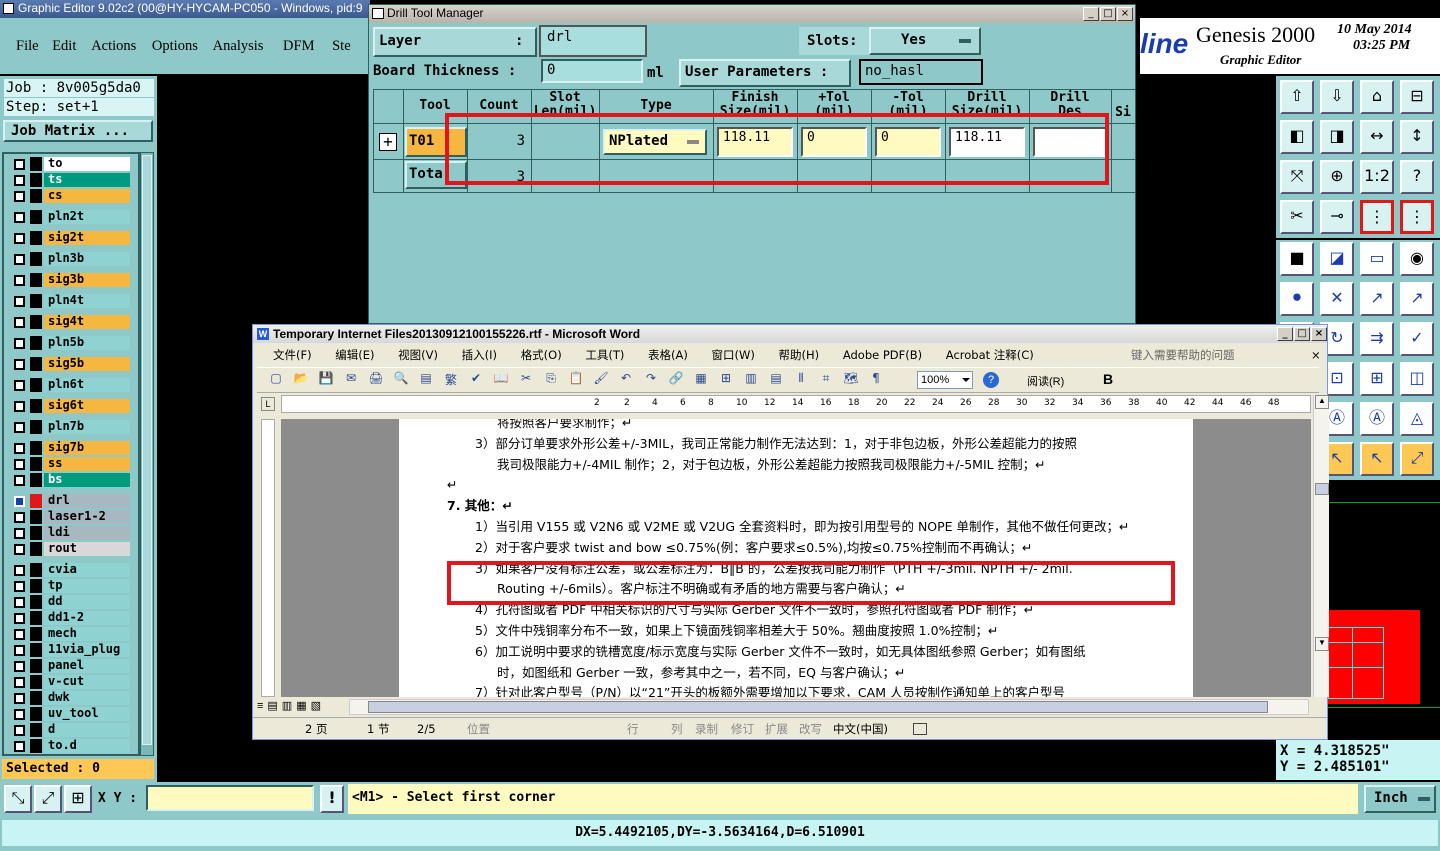 The height and width of the screenshot is (851, 1440). I want to click on layer-name: v-cut, so click(87, 682).